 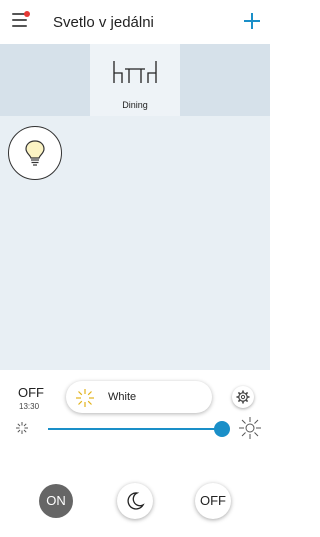 What do you see at coordinates (27, 14) in the screenshot?
I see `notification-dot` at bounding box center [27, 14].